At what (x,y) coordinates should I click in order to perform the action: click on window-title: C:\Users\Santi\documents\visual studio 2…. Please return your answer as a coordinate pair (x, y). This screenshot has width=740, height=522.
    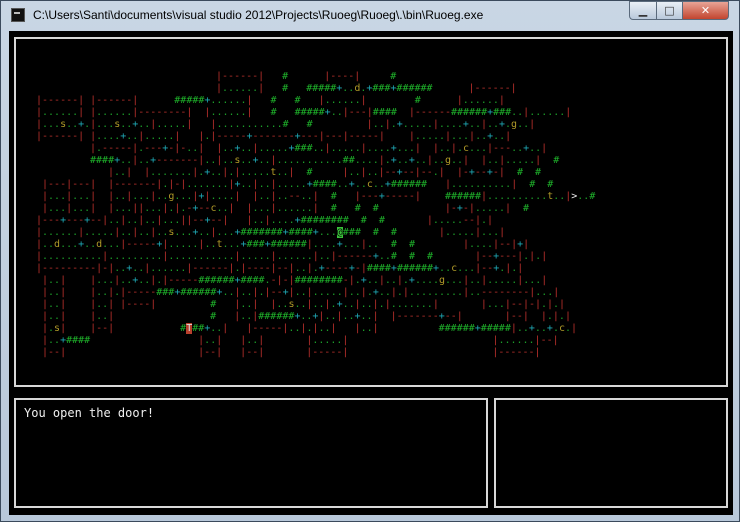
    Looking at the image, I should click on (258, 15).